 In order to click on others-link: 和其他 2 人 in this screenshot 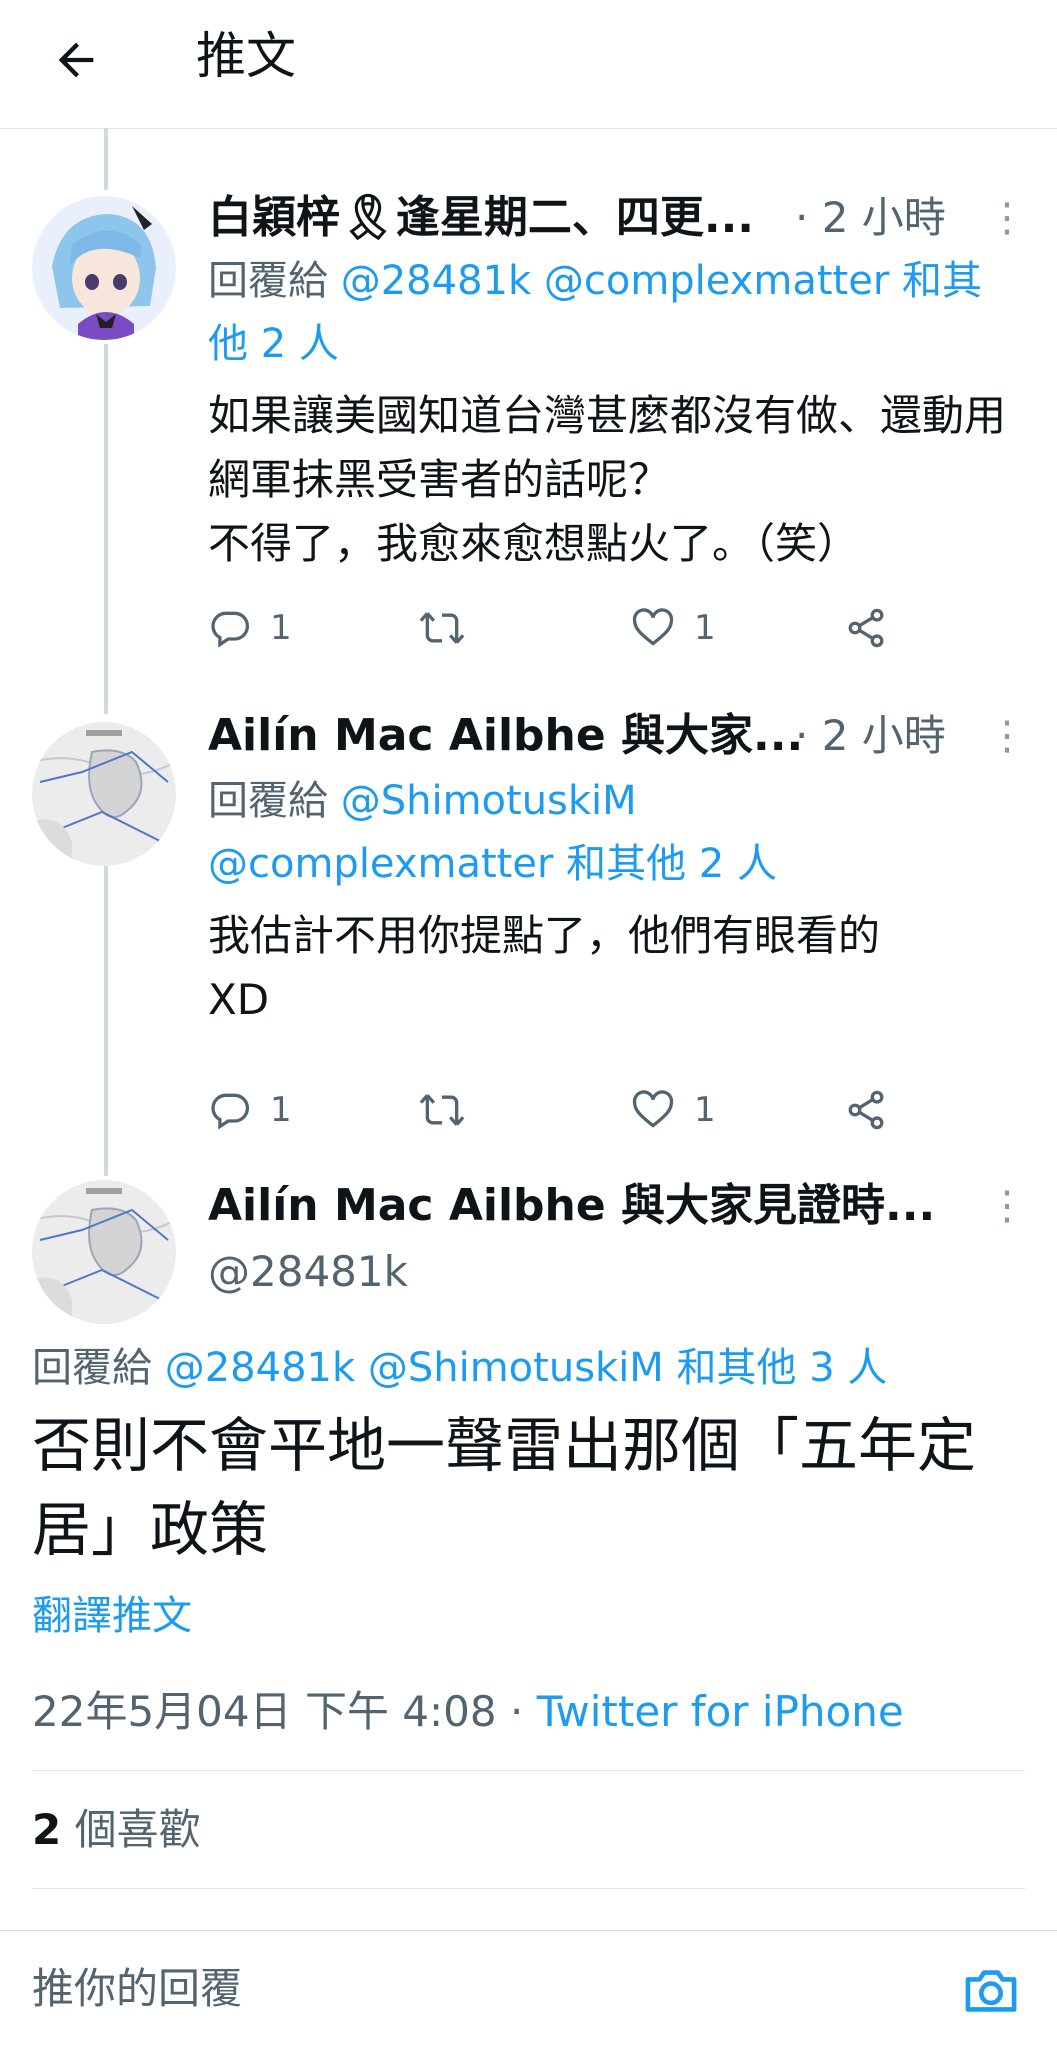, I will do `click(671, 864)`.